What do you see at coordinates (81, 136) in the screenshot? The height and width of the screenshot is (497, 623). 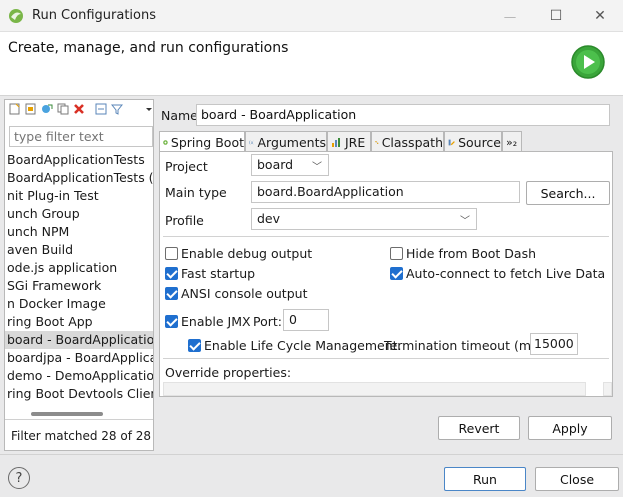 I see `filter-input` at bounding box center [81, 136].